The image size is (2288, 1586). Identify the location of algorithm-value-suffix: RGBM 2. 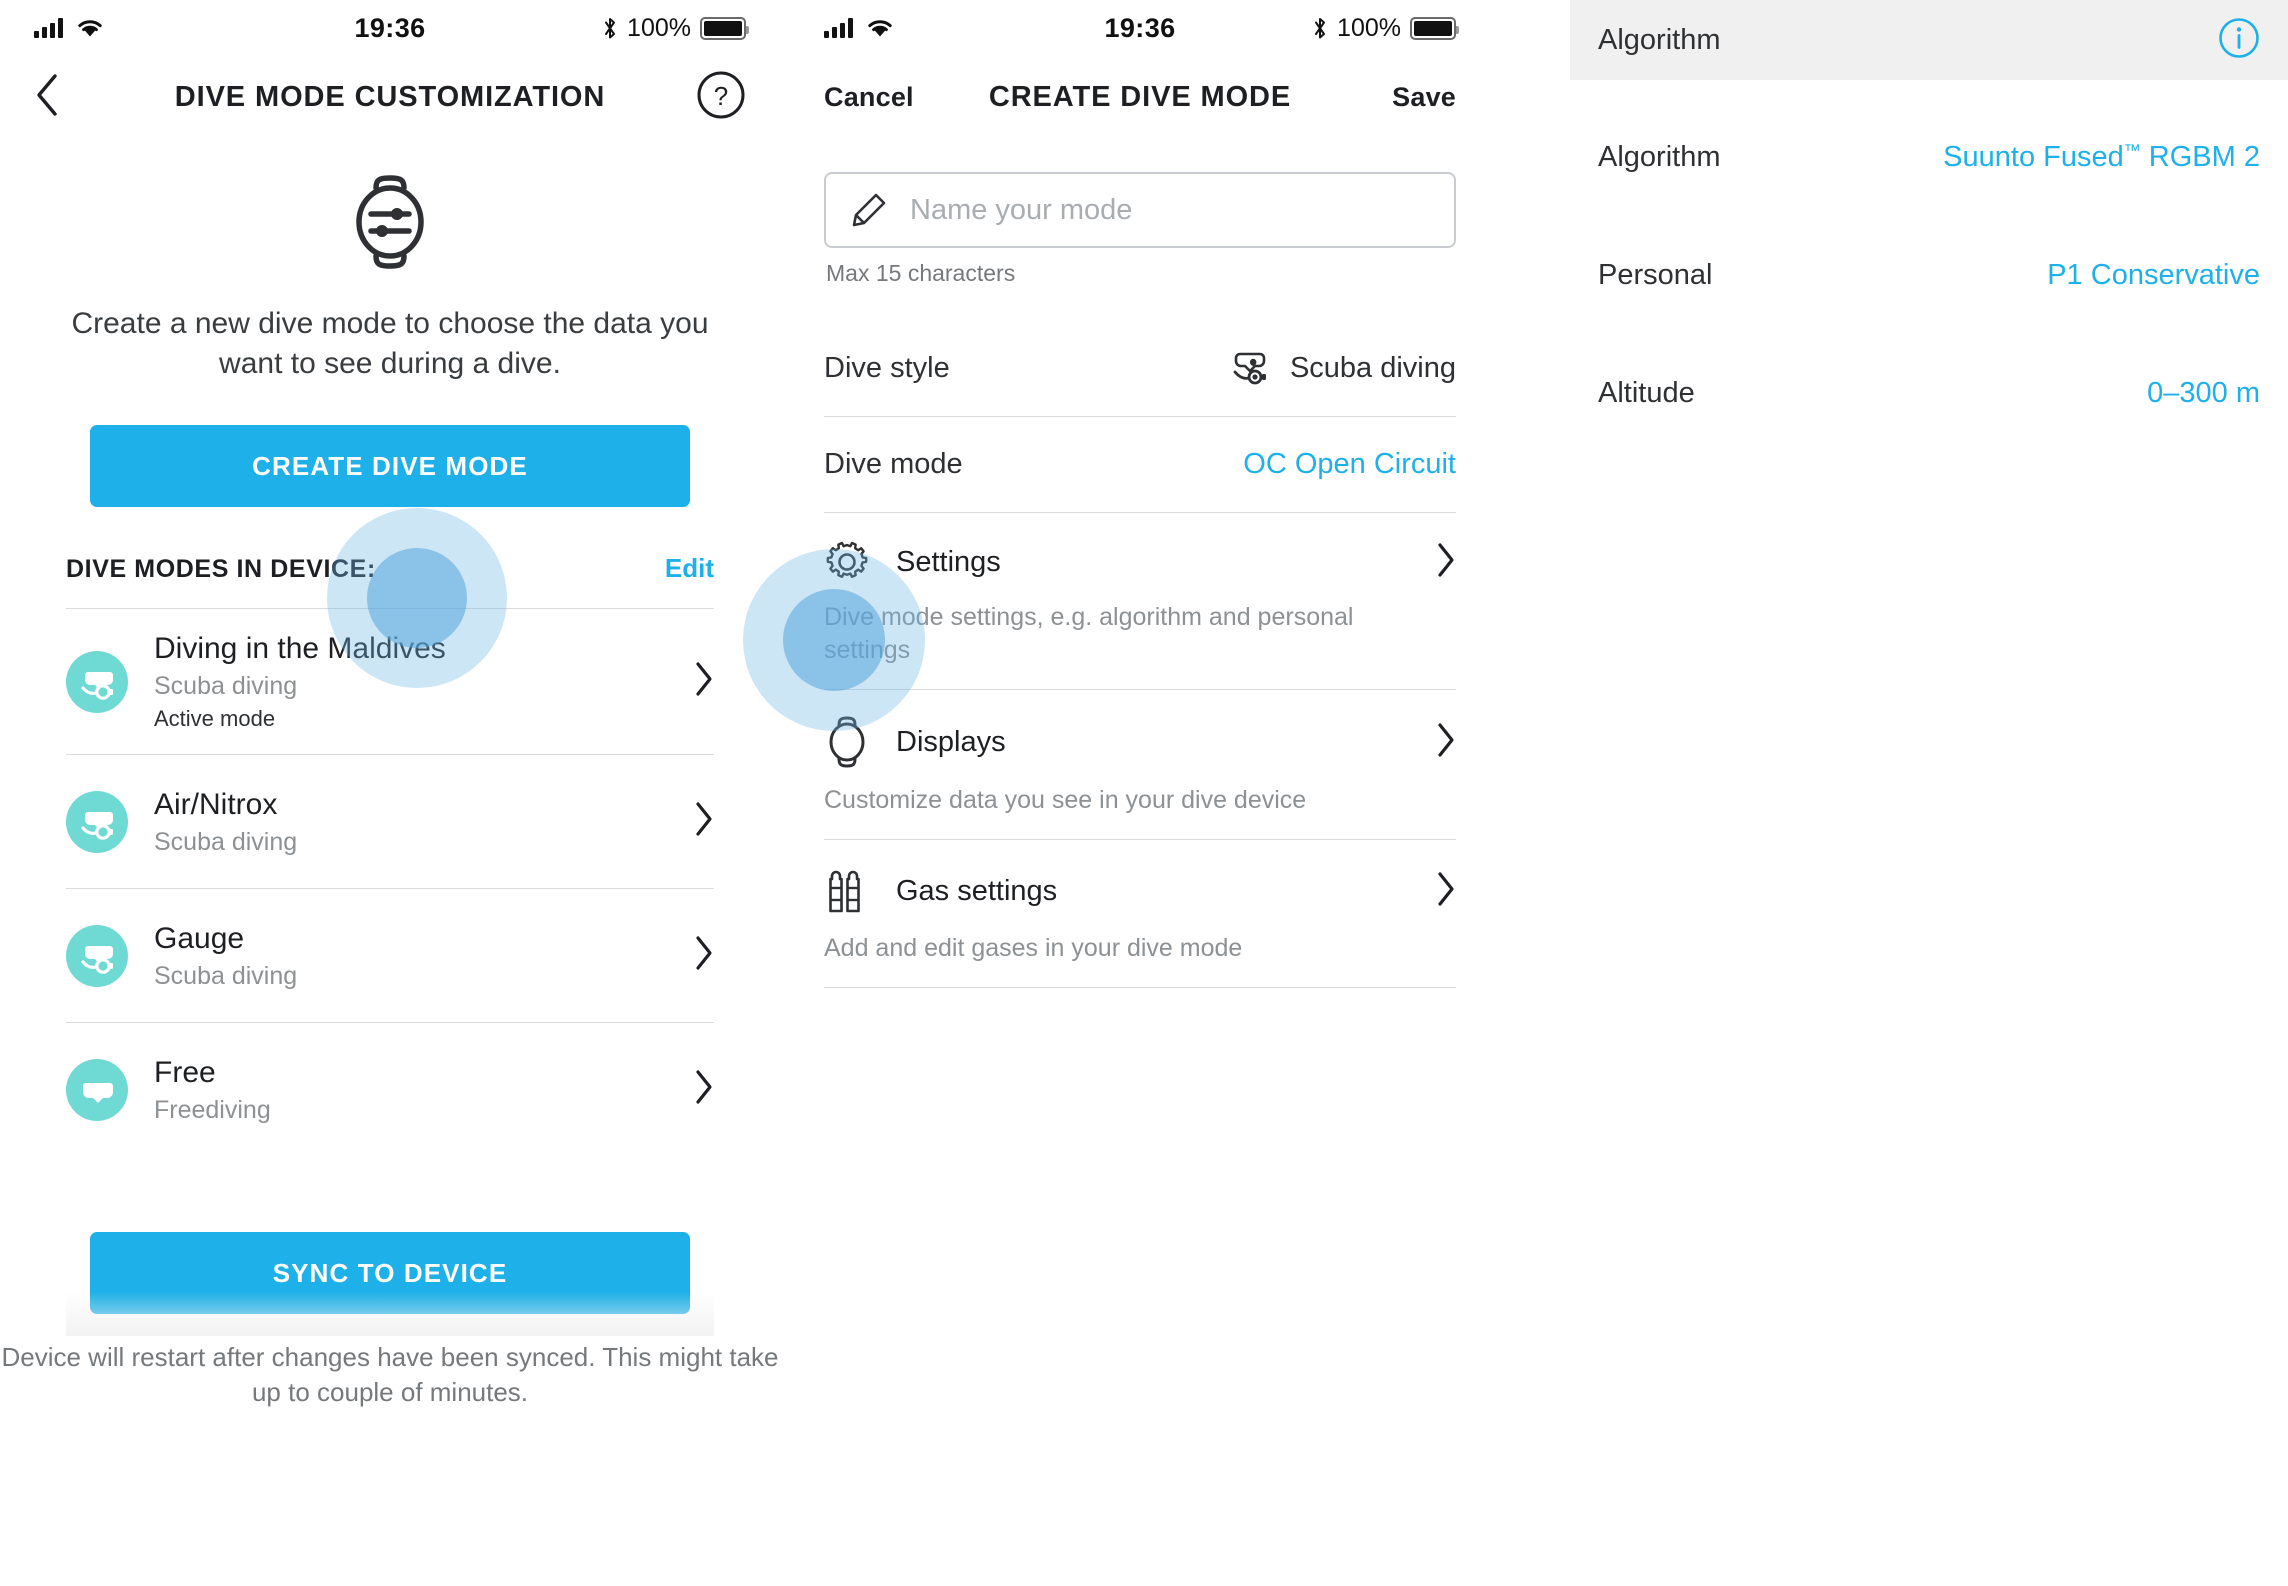
(2200, 156).